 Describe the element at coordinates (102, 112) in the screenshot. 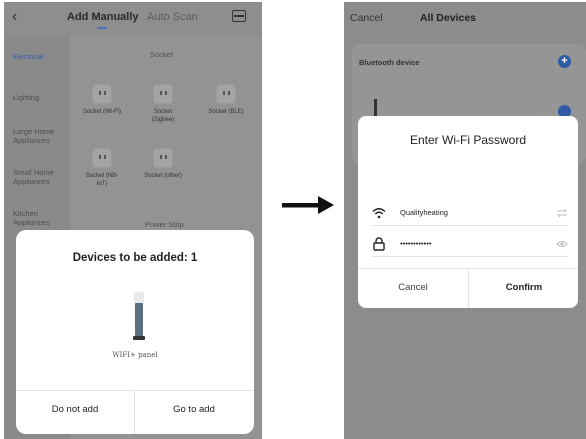

I see `device-name: Socket (Wi-Fi)` at that location.